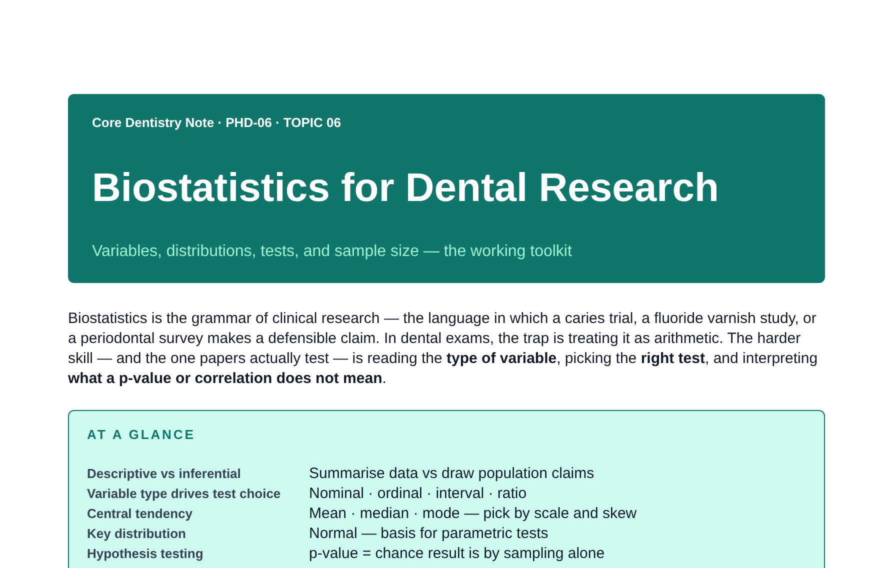 The image size is (893, 568). What do you see at coordinates (406, 188) in the screenshot?
I see `page-title: Biostatistics for Dental Research` at bounding box center [406, 188].